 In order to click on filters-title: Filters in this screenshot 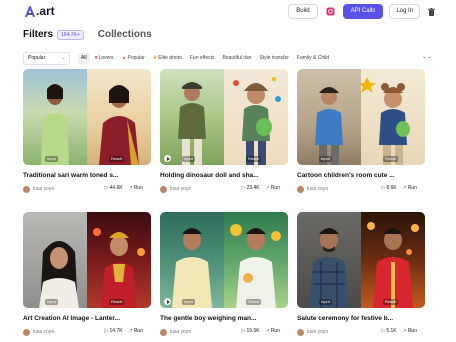, I will do `click(38, 34)`.